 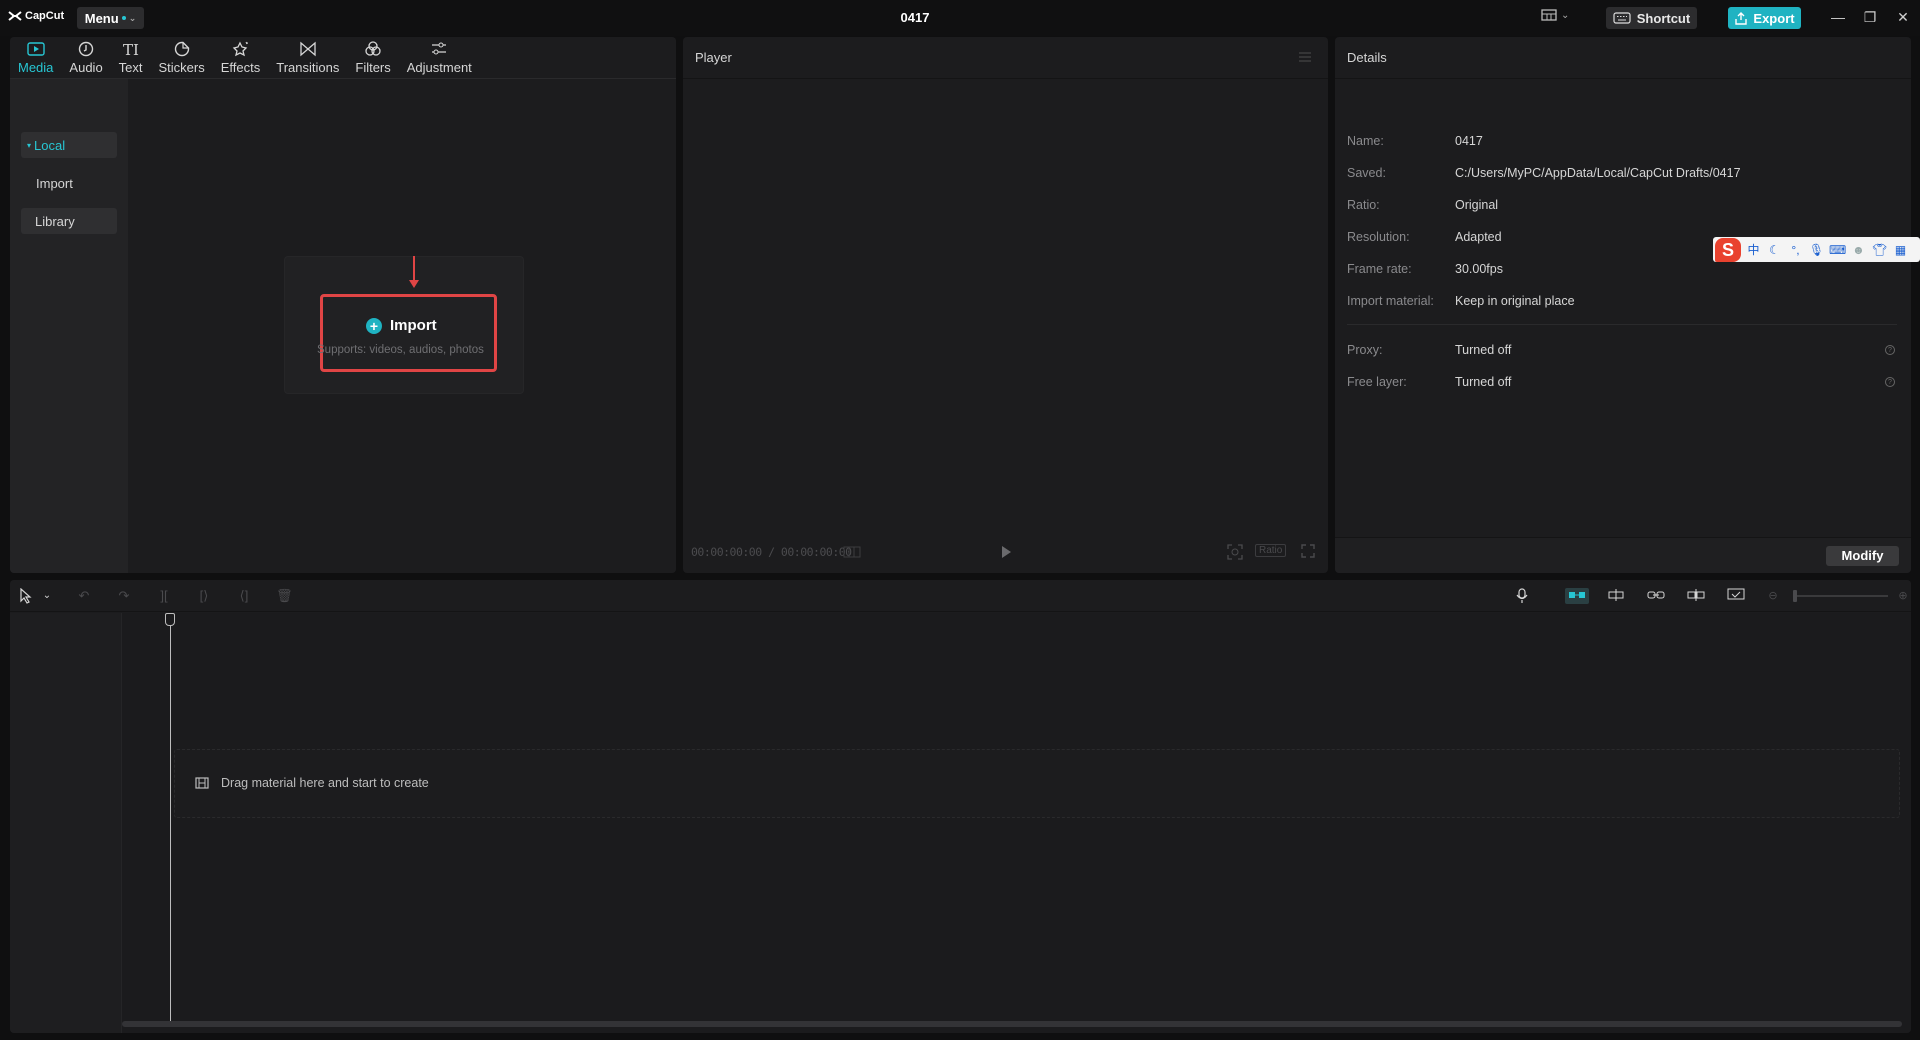 What do you see at coordinates (131, 58) in the screenshot?
I see `tab-text: TI Text` at bounding box center [131, 58].